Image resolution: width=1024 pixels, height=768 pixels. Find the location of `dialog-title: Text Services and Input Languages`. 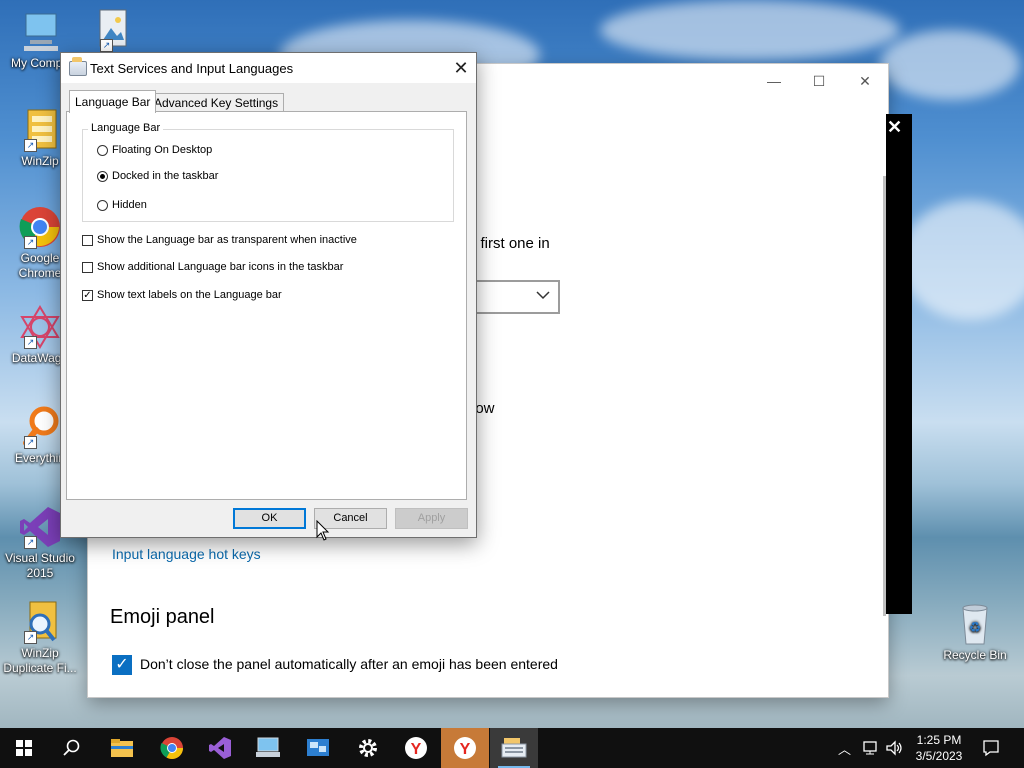

dialog-title: Text Services and Input Languages is located at coordinates (192, 68).